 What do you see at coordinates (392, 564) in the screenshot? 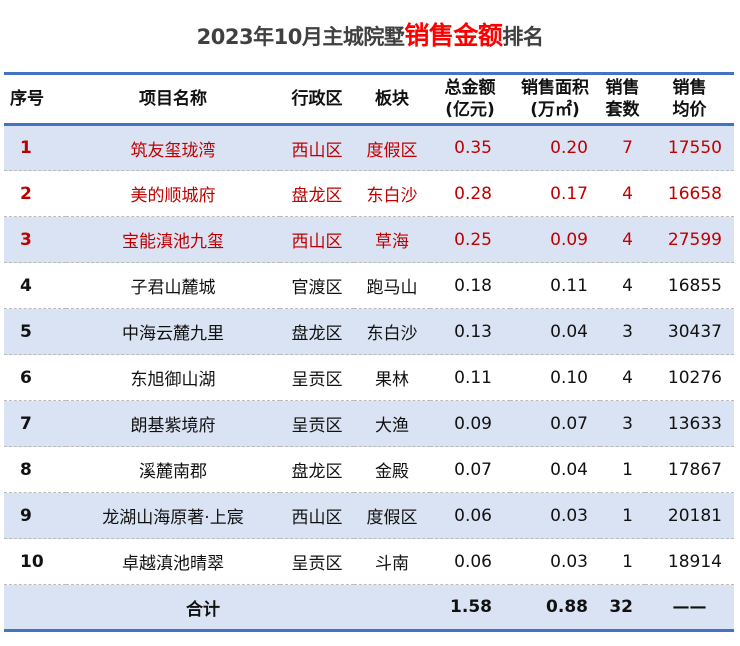
I see `cell-area: 斗南` at bounding box center [392, 564].